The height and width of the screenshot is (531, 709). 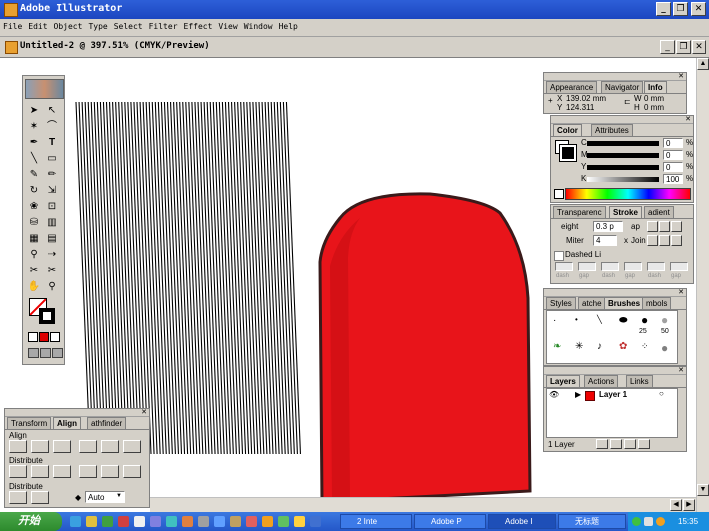 I want to click on expand-triangle-icon: ▶, so click(x=578, y=394).